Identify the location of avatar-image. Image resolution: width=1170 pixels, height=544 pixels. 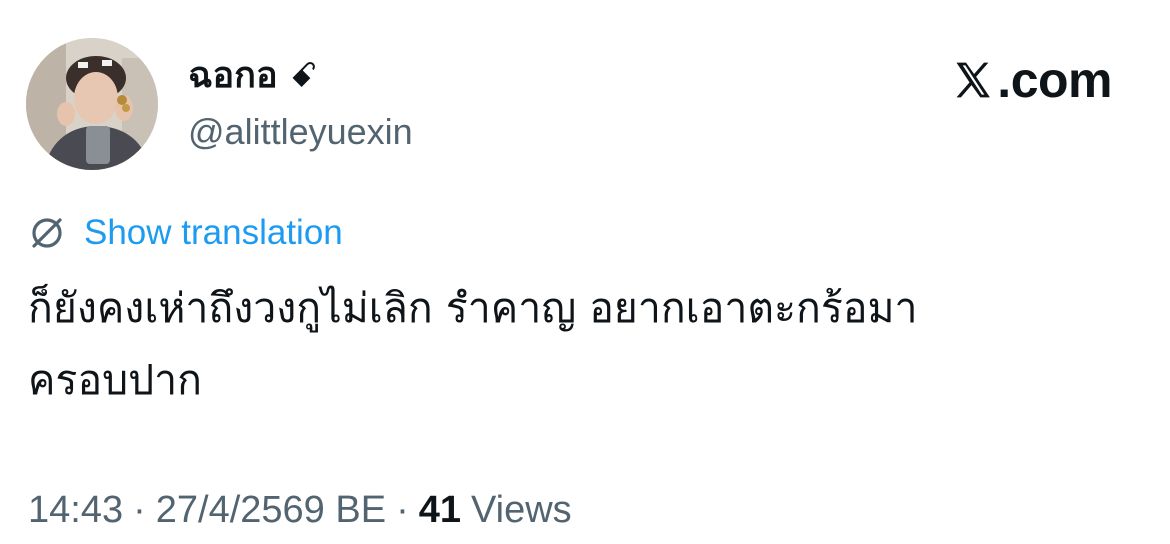
(92, 104).